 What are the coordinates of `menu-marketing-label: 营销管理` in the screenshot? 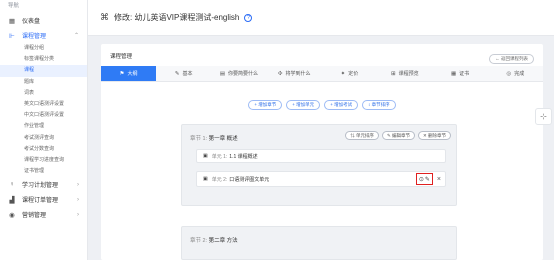 It's located at (34, 216).